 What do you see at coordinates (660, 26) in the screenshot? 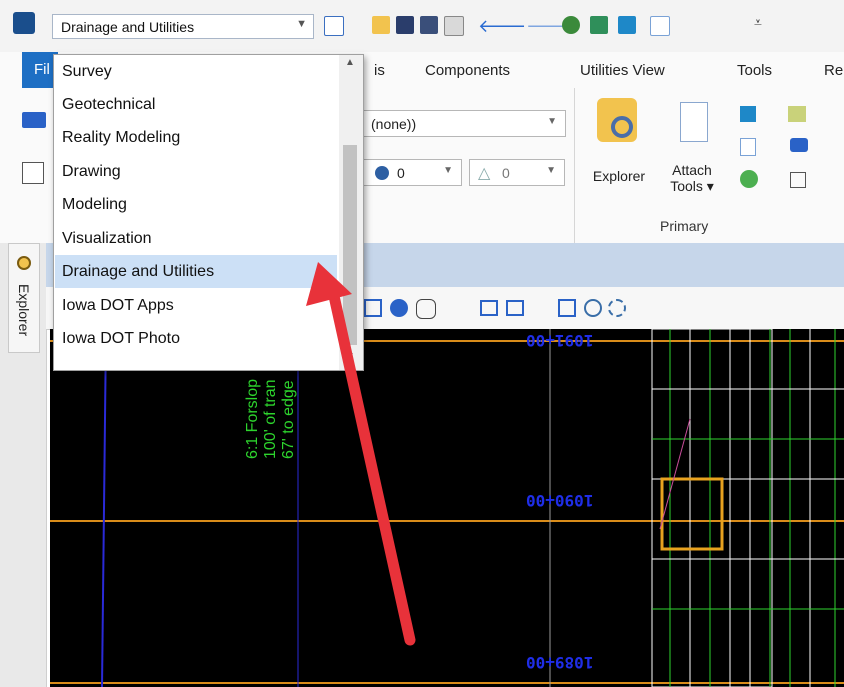
I see `new-file-icon` at bounding box center [660, 26].